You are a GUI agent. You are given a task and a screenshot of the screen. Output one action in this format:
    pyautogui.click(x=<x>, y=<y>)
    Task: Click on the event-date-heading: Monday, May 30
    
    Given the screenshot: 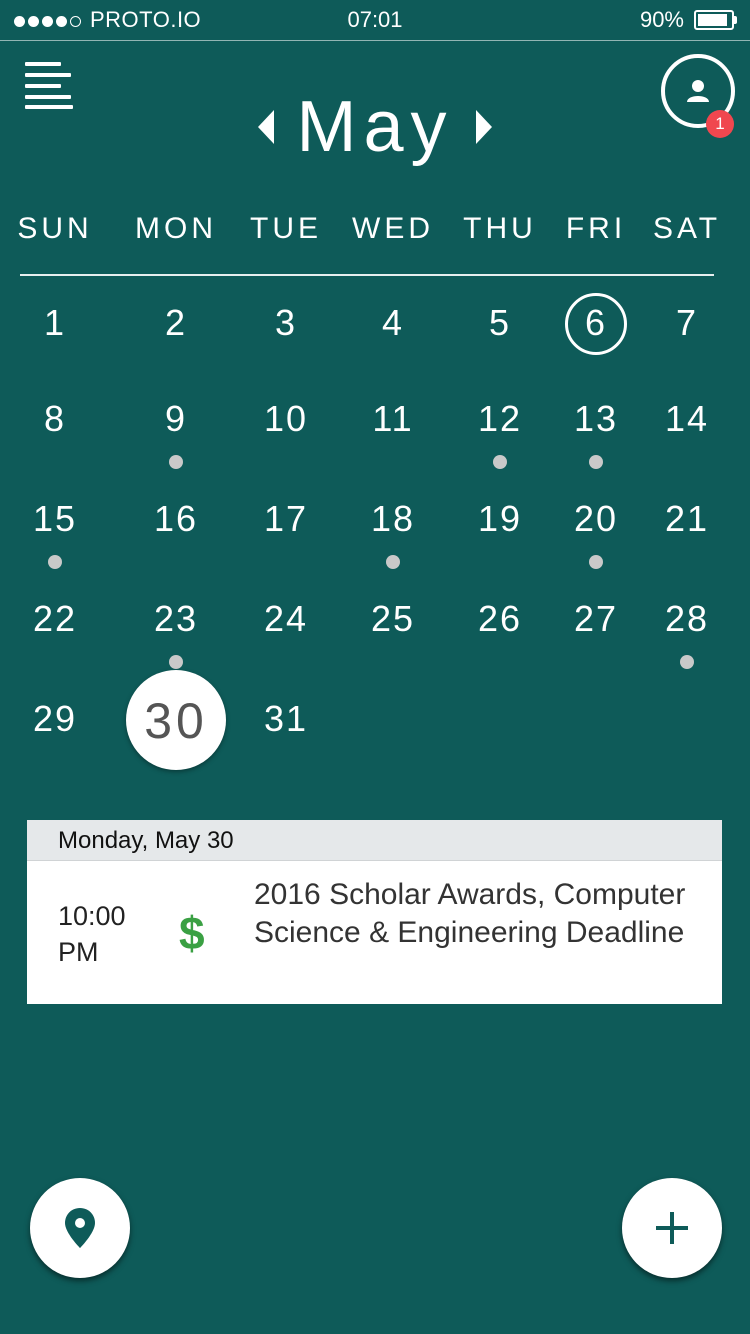 What is the action you would take?
    pyautogui.click(x=374, y=840)
    